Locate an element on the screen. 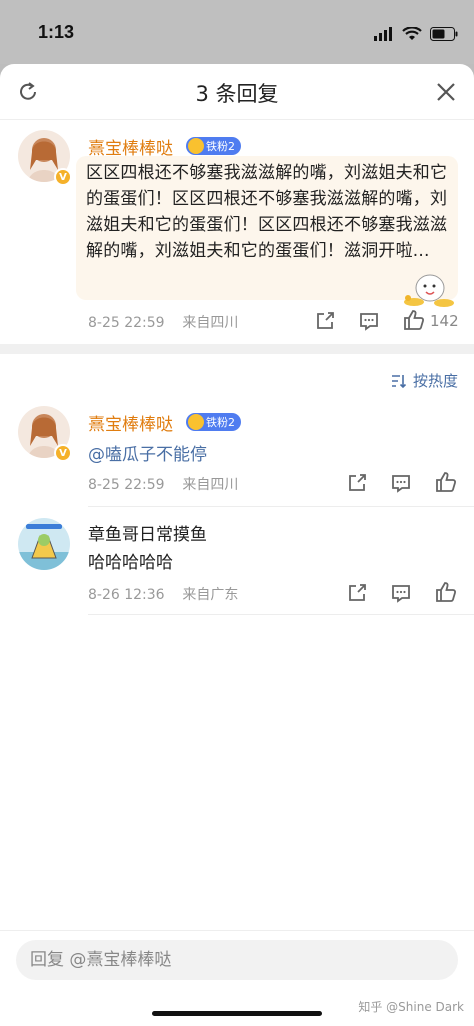 This screenshot has width=474, height=1026. sheet-title: 3 条回复 is located at coordinates (237, 94).